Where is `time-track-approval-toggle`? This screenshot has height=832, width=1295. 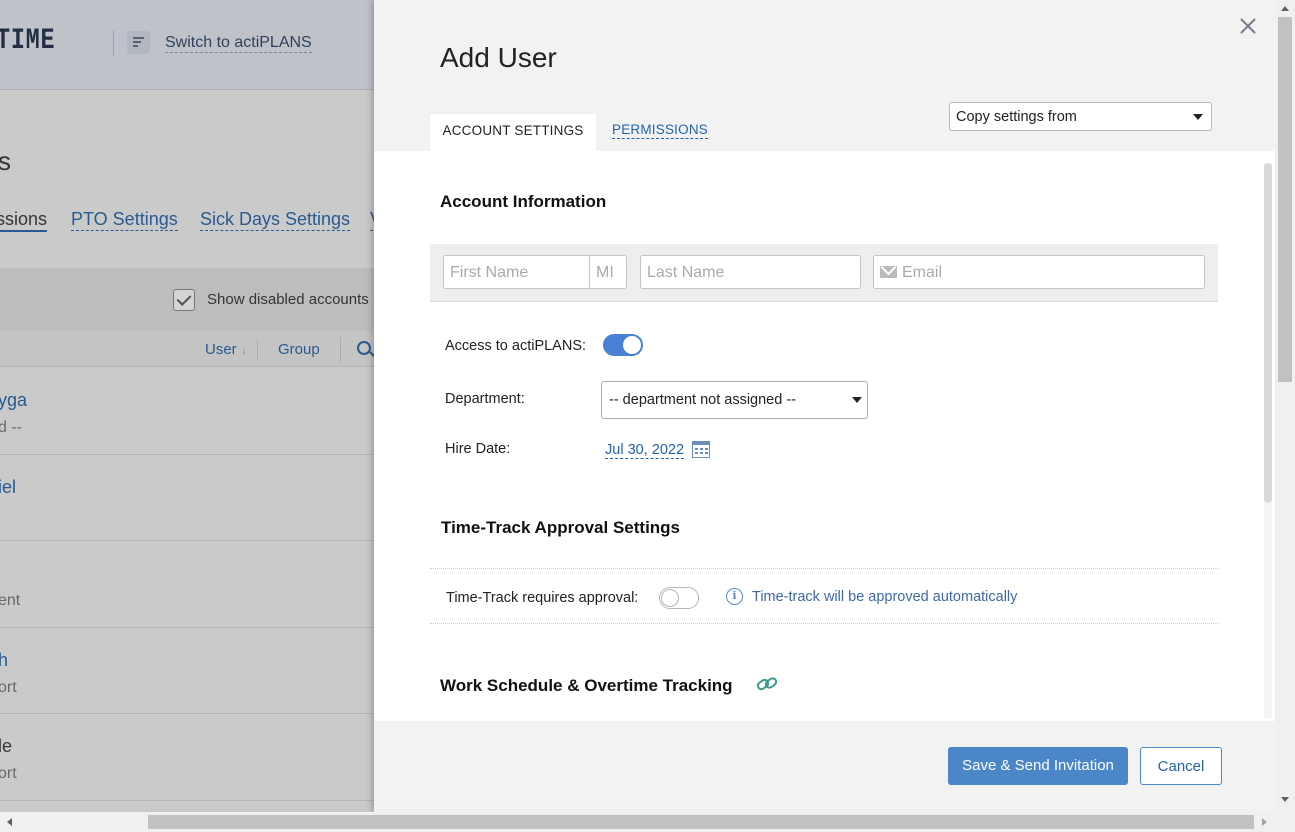 time-track-approval-toggle is located at coordinates (679, 598).